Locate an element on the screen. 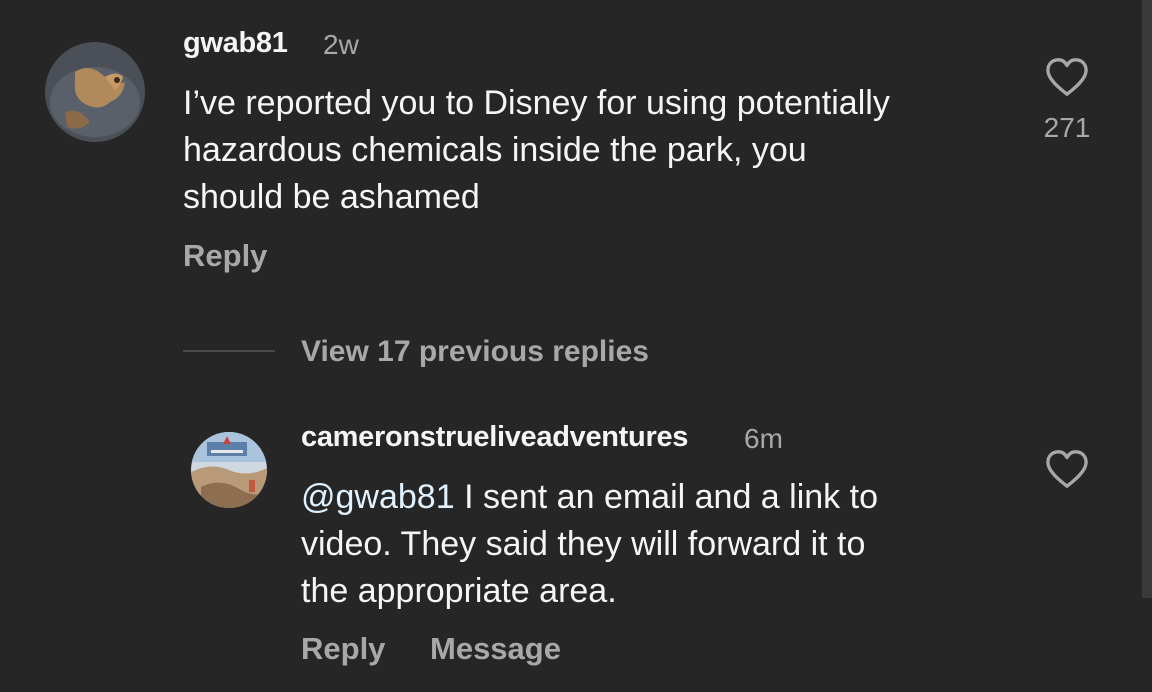 The image size is (1152, 692). reply-text-line: @gwab81 I sent an email and a link to is located at coordinates (589, 497).